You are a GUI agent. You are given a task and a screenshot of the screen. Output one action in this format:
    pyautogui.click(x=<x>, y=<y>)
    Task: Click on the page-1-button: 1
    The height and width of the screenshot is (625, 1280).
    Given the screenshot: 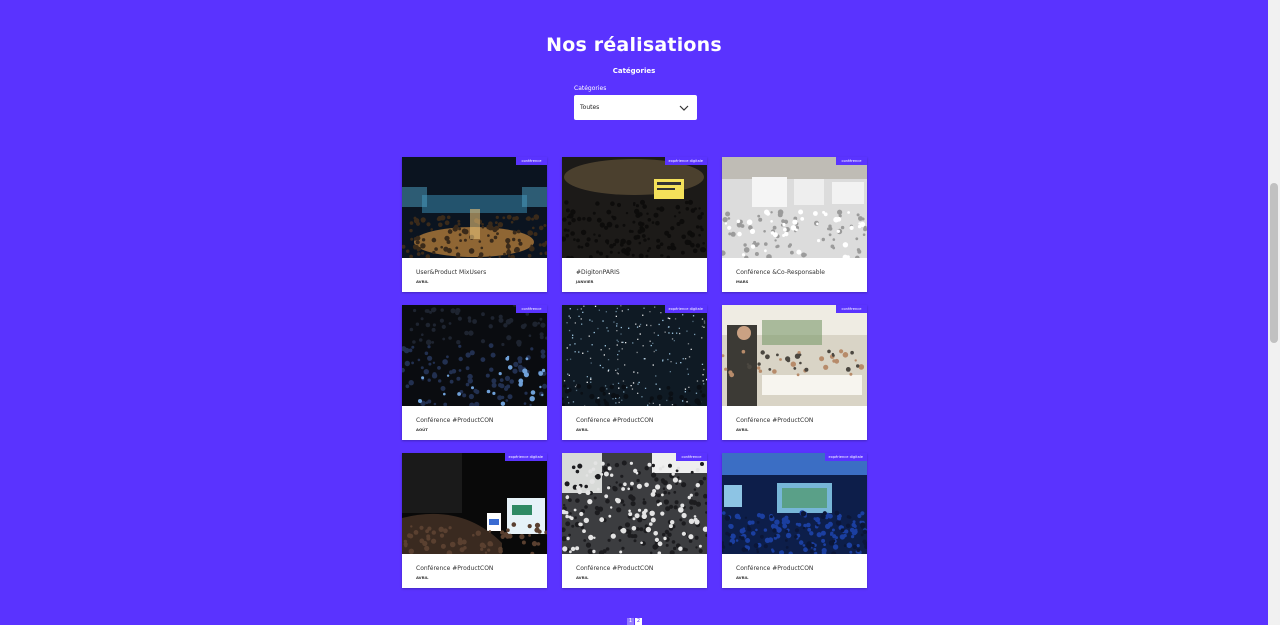 What is the action you would take?
    pyautogui.click(x=630, y=621)
    